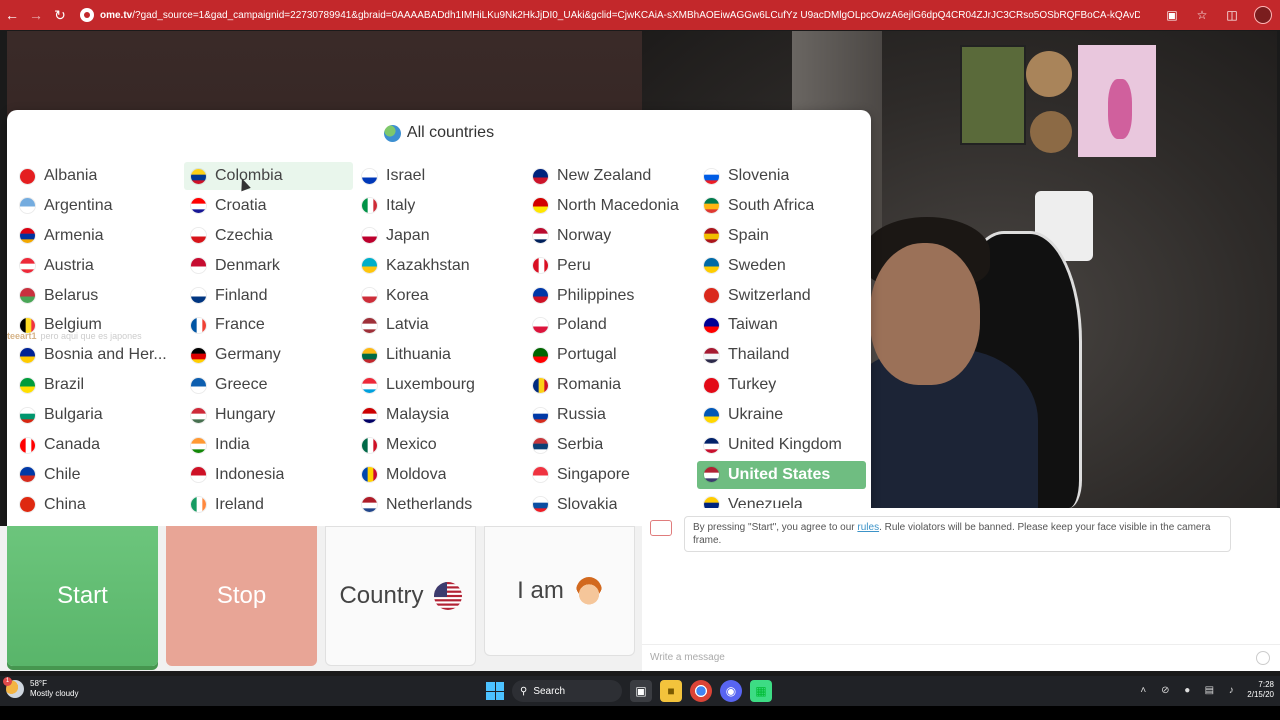  What do you see at coordinates (1143, 690) in the screenshot?
I see `chevron-up-icon: ˄` at bounding box center [1143, 690].